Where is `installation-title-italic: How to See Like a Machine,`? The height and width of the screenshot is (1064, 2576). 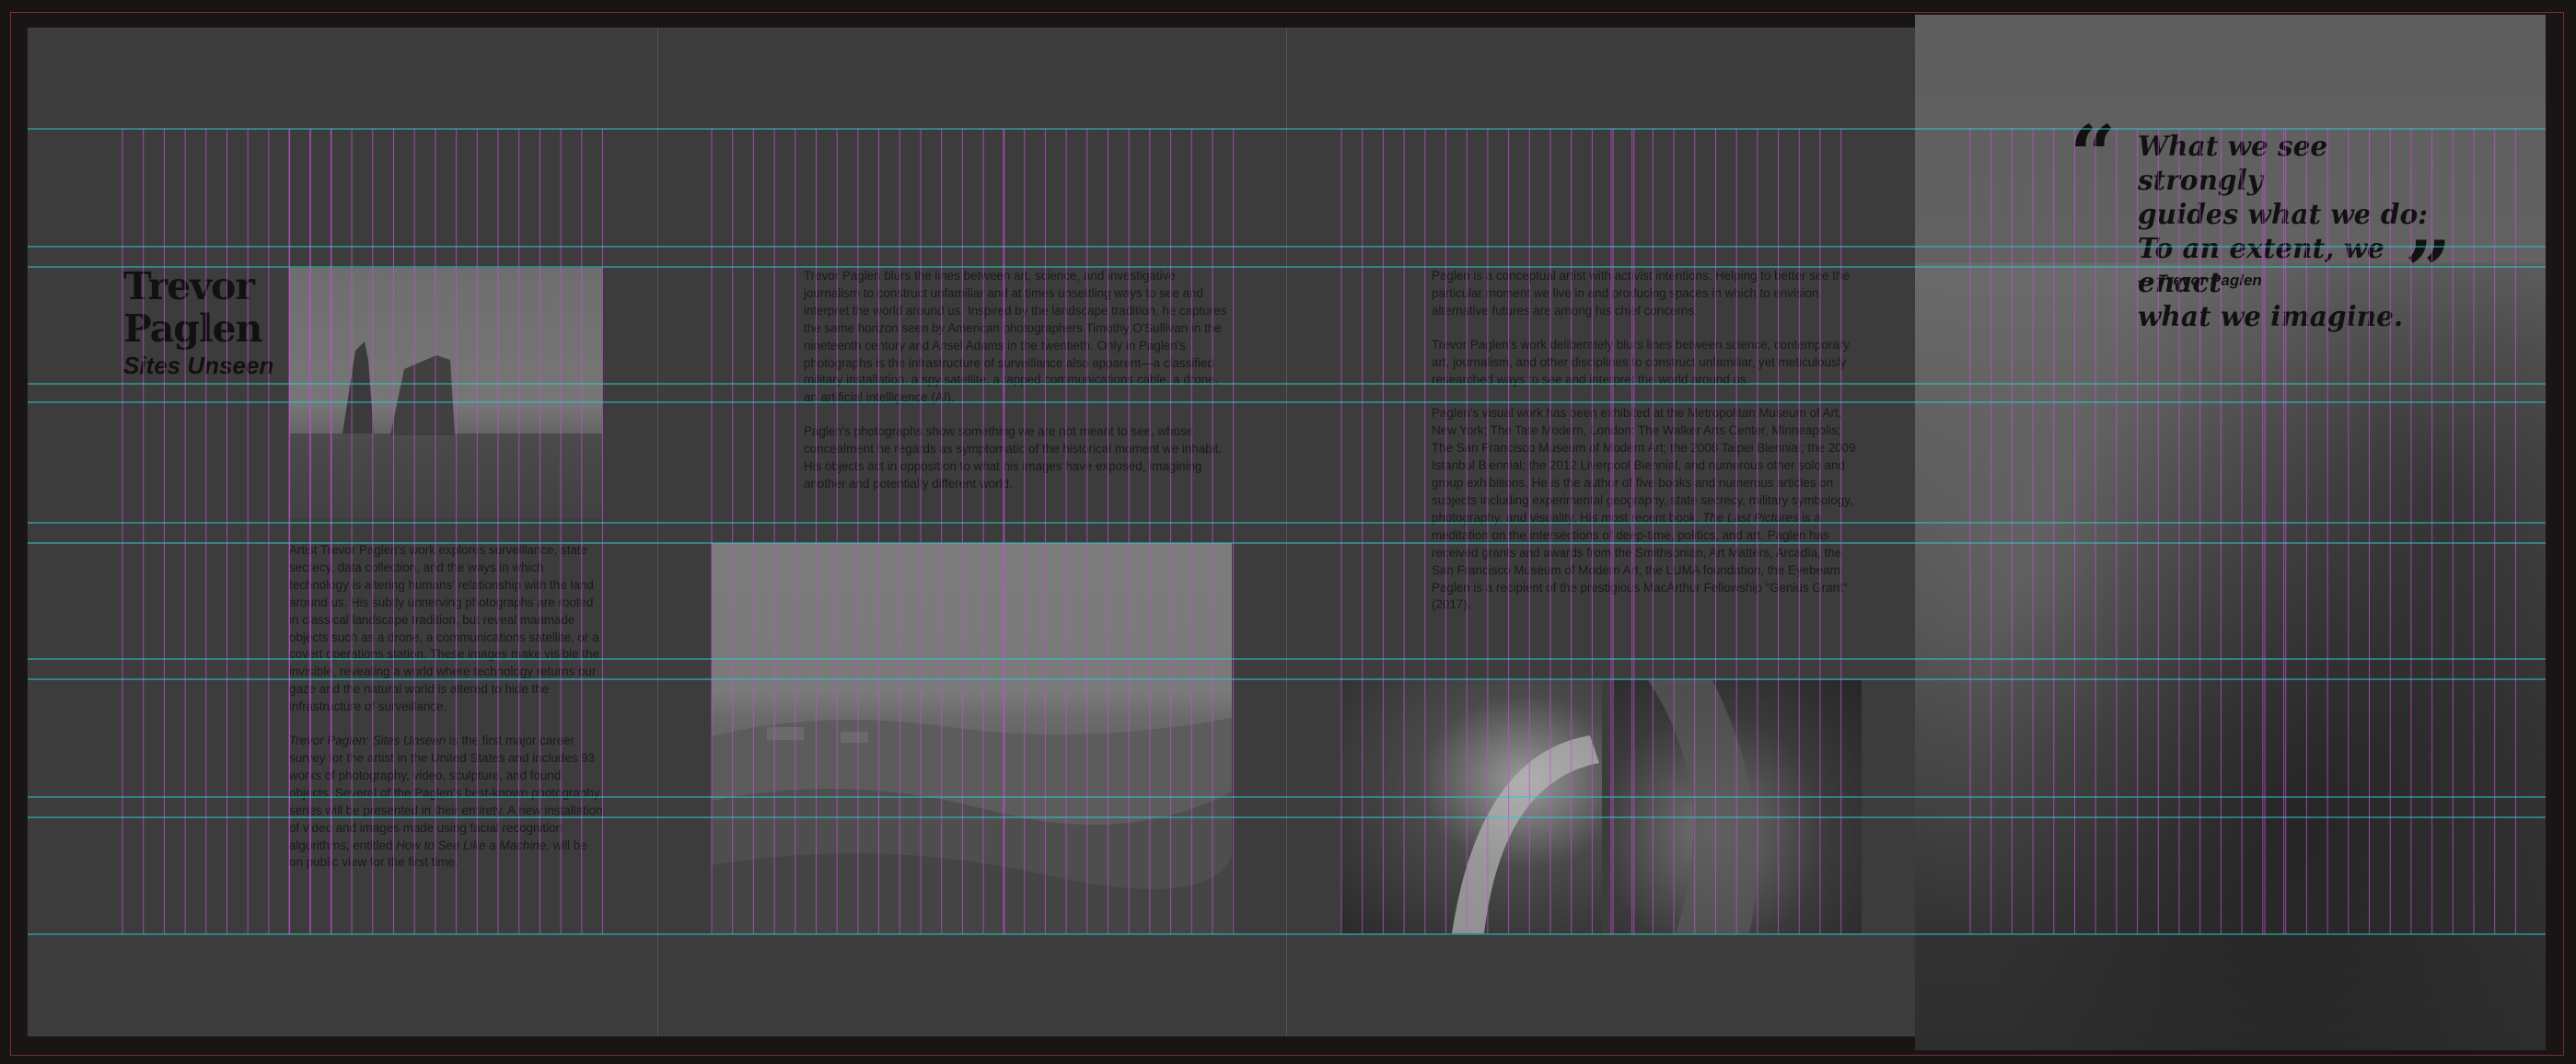
installation-title-italic: How to See Like a Machine, is located at coordinates (473, 845).